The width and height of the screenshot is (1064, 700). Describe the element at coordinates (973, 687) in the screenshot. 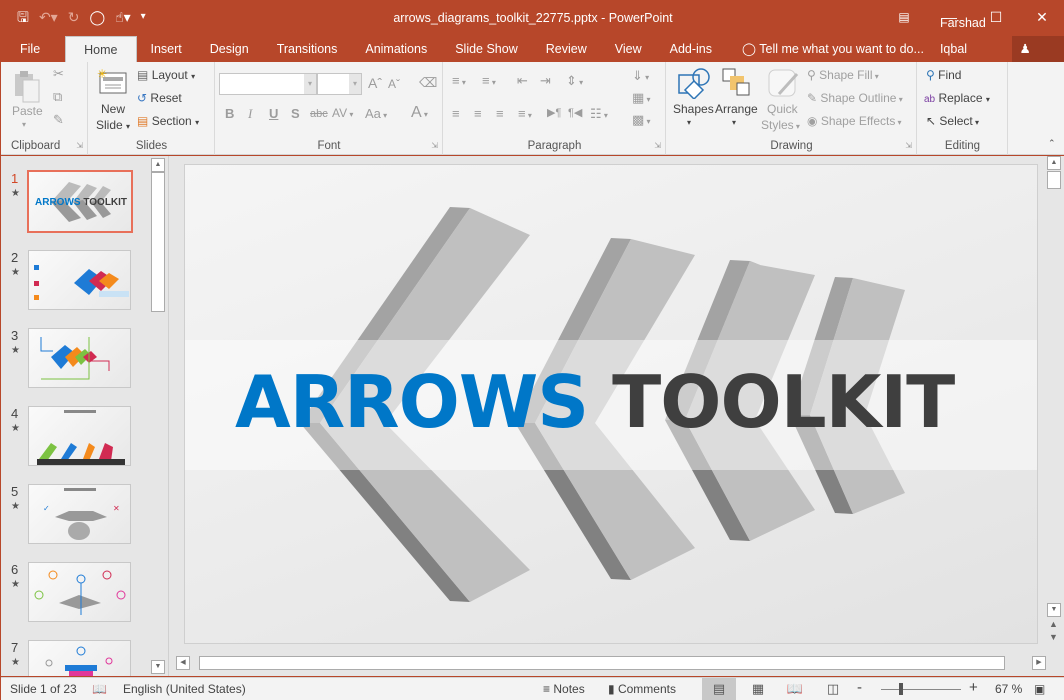

I see `zoom-in-button: +` at that location.